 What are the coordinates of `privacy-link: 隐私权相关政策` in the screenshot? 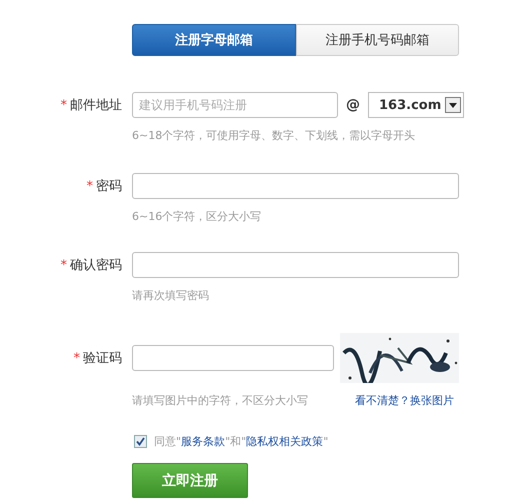 It's located at (285, 441).